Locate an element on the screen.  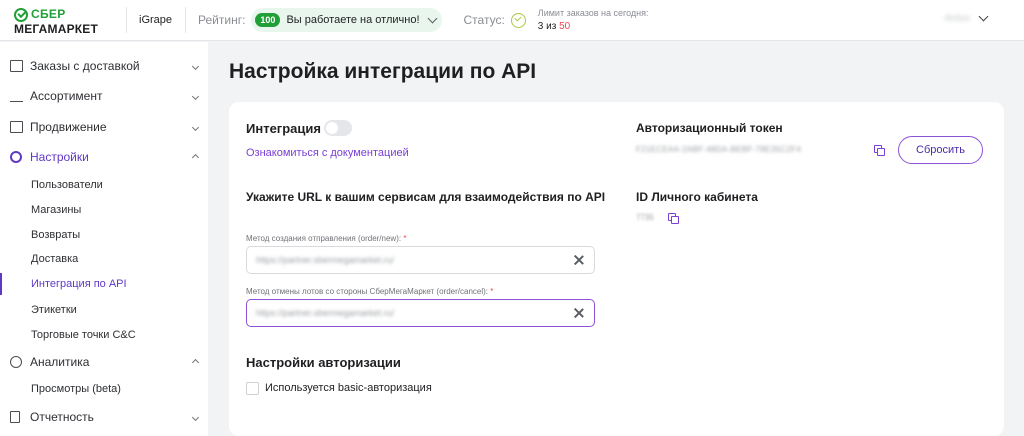
user-name: Antox is located at coordinates (957, 18).